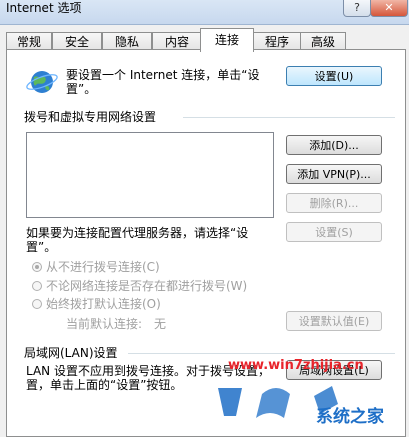 The image size is (409, 437). I want to click on tab-label: 连接, so click(226, 40).